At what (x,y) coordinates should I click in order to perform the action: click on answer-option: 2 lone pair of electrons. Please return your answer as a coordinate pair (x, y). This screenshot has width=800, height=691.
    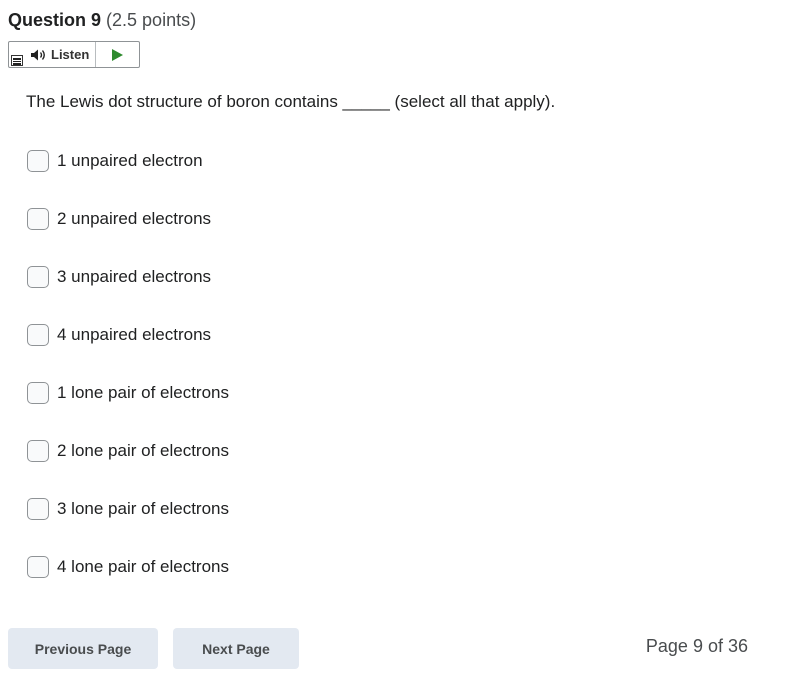
    Looking at the image, I should click on (128, 451).